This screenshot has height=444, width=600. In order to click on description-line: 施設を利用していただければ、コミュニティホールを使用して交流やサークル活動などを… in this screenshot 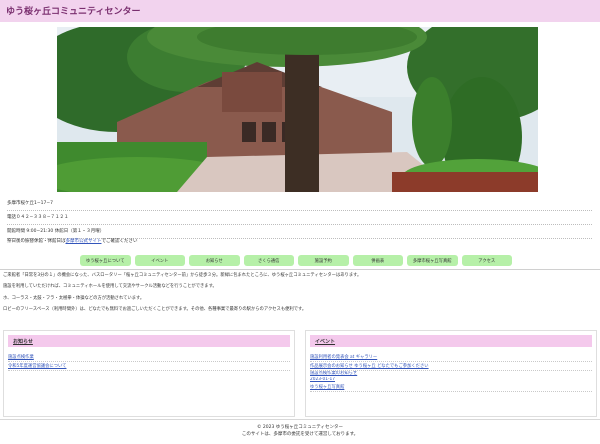, I will do `click(110, 286)`.